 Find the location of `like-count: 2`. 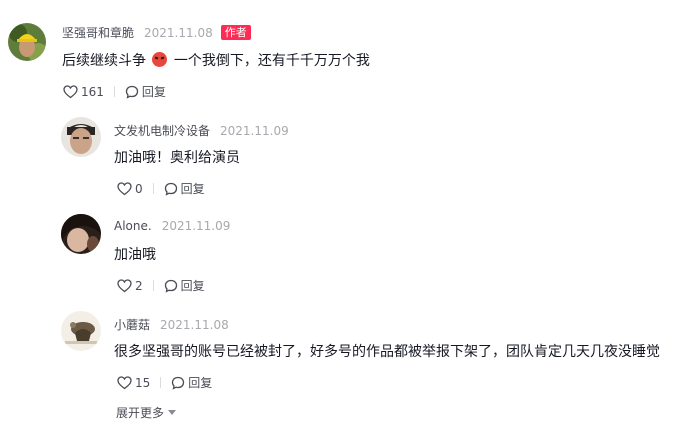

like-count: 2 is located at coordinates (139, 285).